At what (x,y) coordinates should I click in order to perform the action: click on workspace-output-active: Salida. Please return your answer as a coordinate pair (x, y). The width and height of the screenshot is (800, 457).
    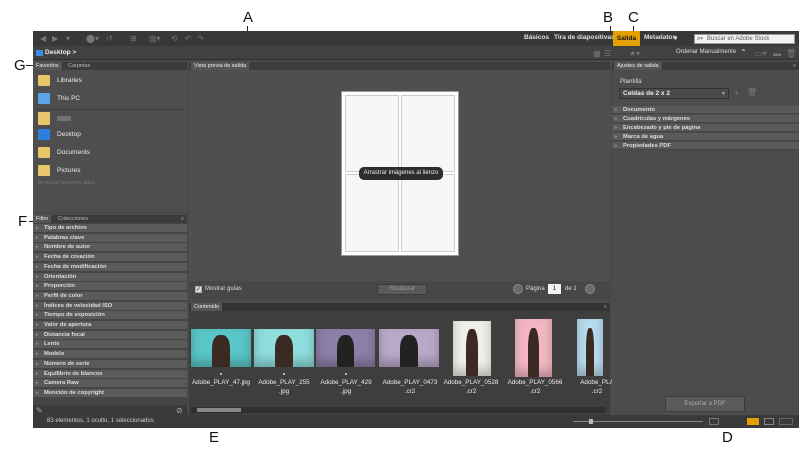
    Looking at the image, I should click on (626, 38).